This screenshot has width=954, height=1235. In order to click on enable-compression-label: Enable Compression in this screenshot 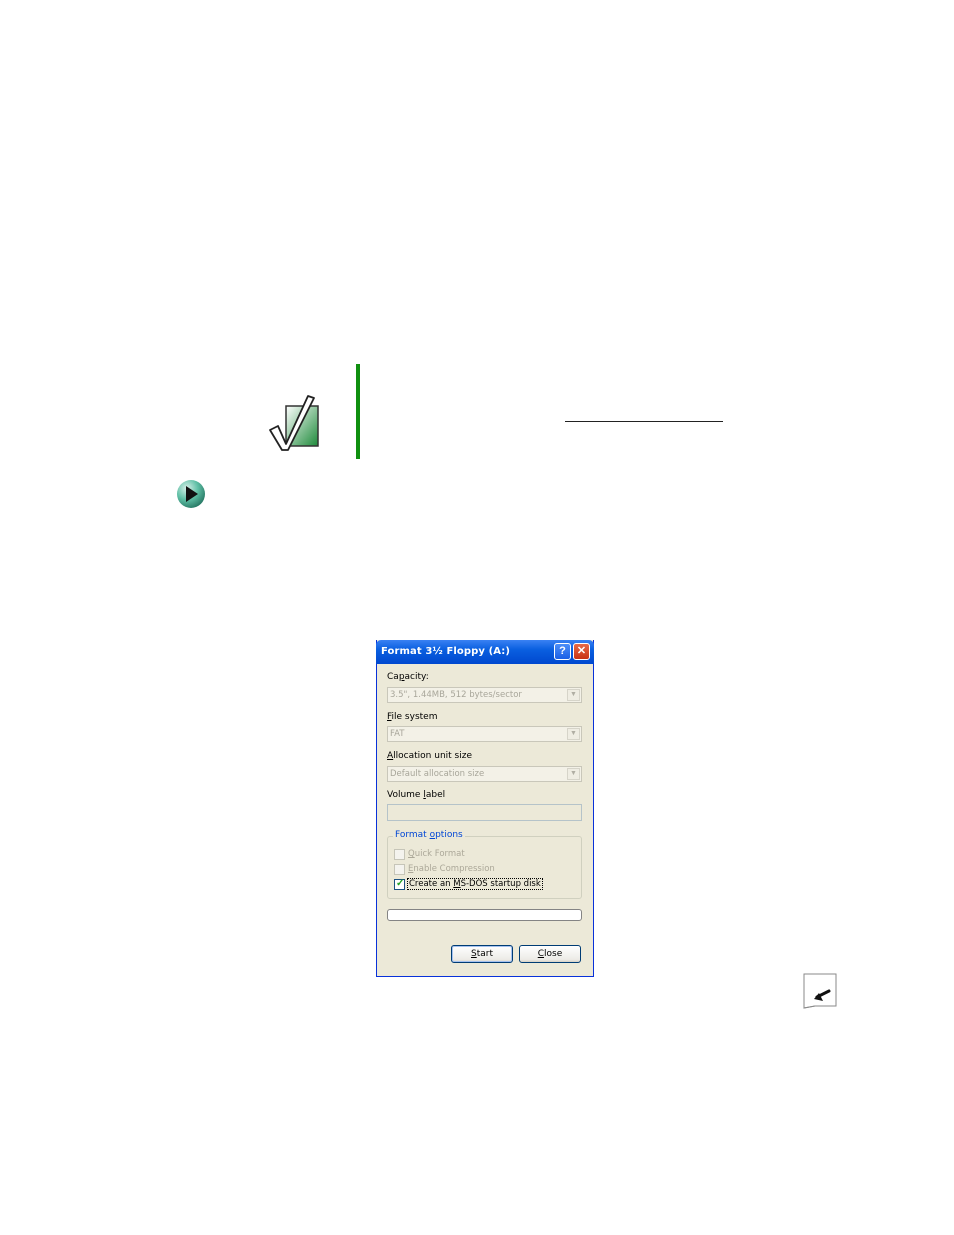, I will do `click(451, 869)`.